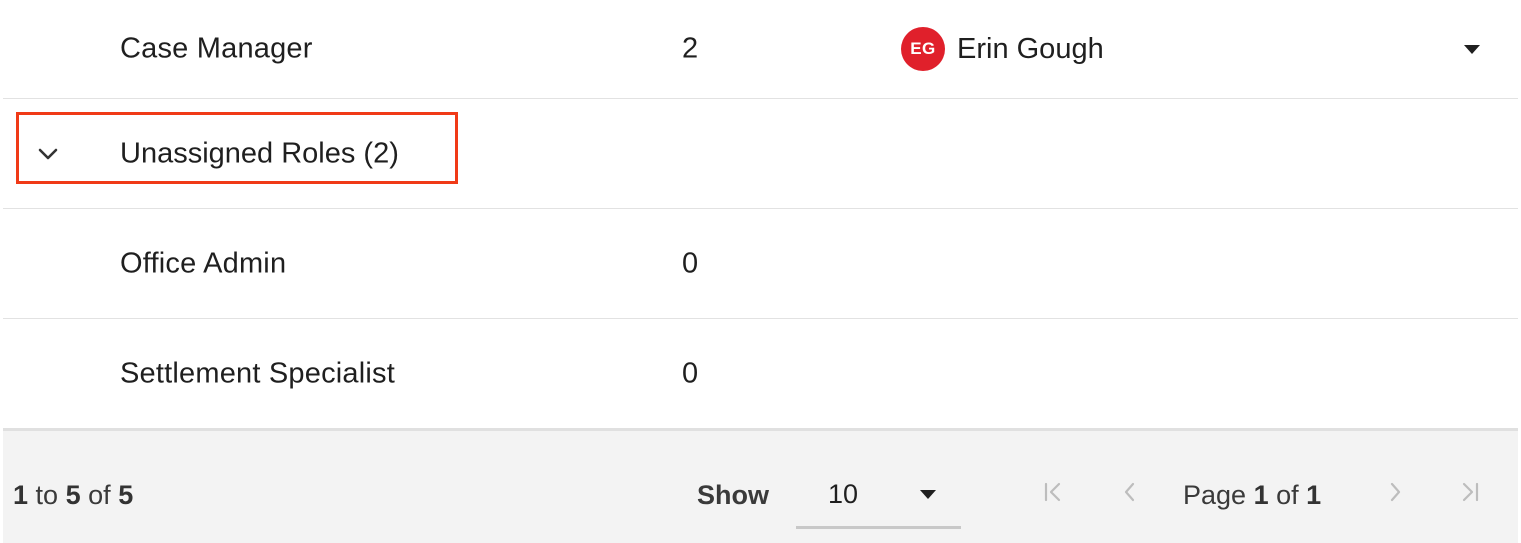 This screenshot has width=1521, height=543. What do you see at coordinates (1030, 48) in the screenshot?
I see `assignee-name: Erin Gough` at bounding box center [1030, 48].